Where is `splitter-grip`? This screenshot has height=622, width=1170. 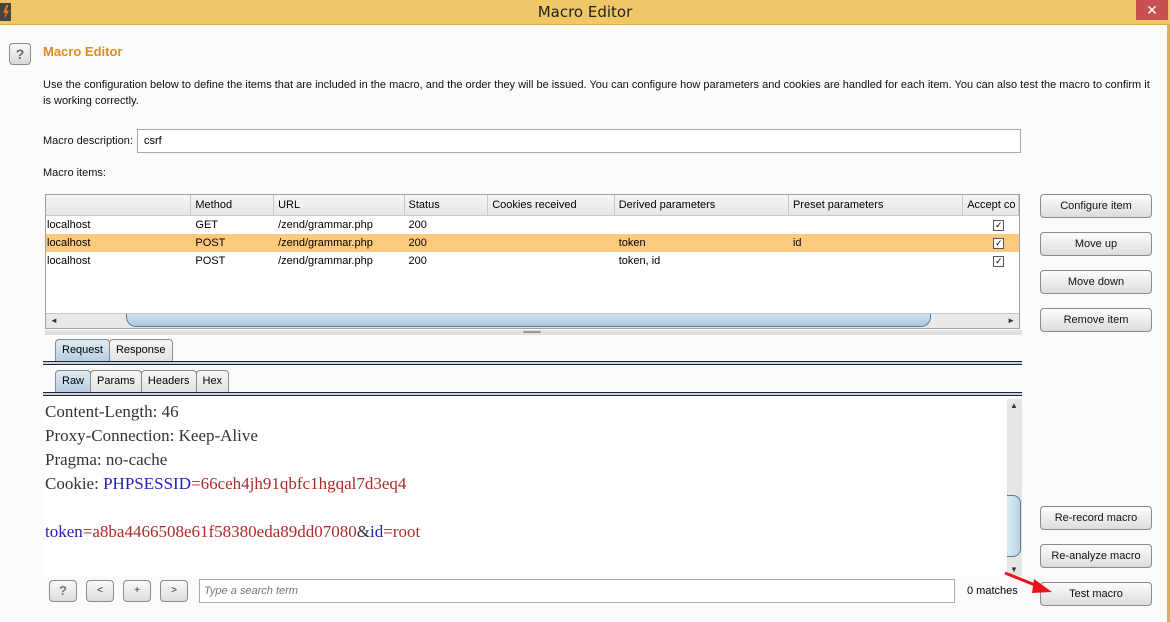
splitter-grip is located at coordinates (532, 332).